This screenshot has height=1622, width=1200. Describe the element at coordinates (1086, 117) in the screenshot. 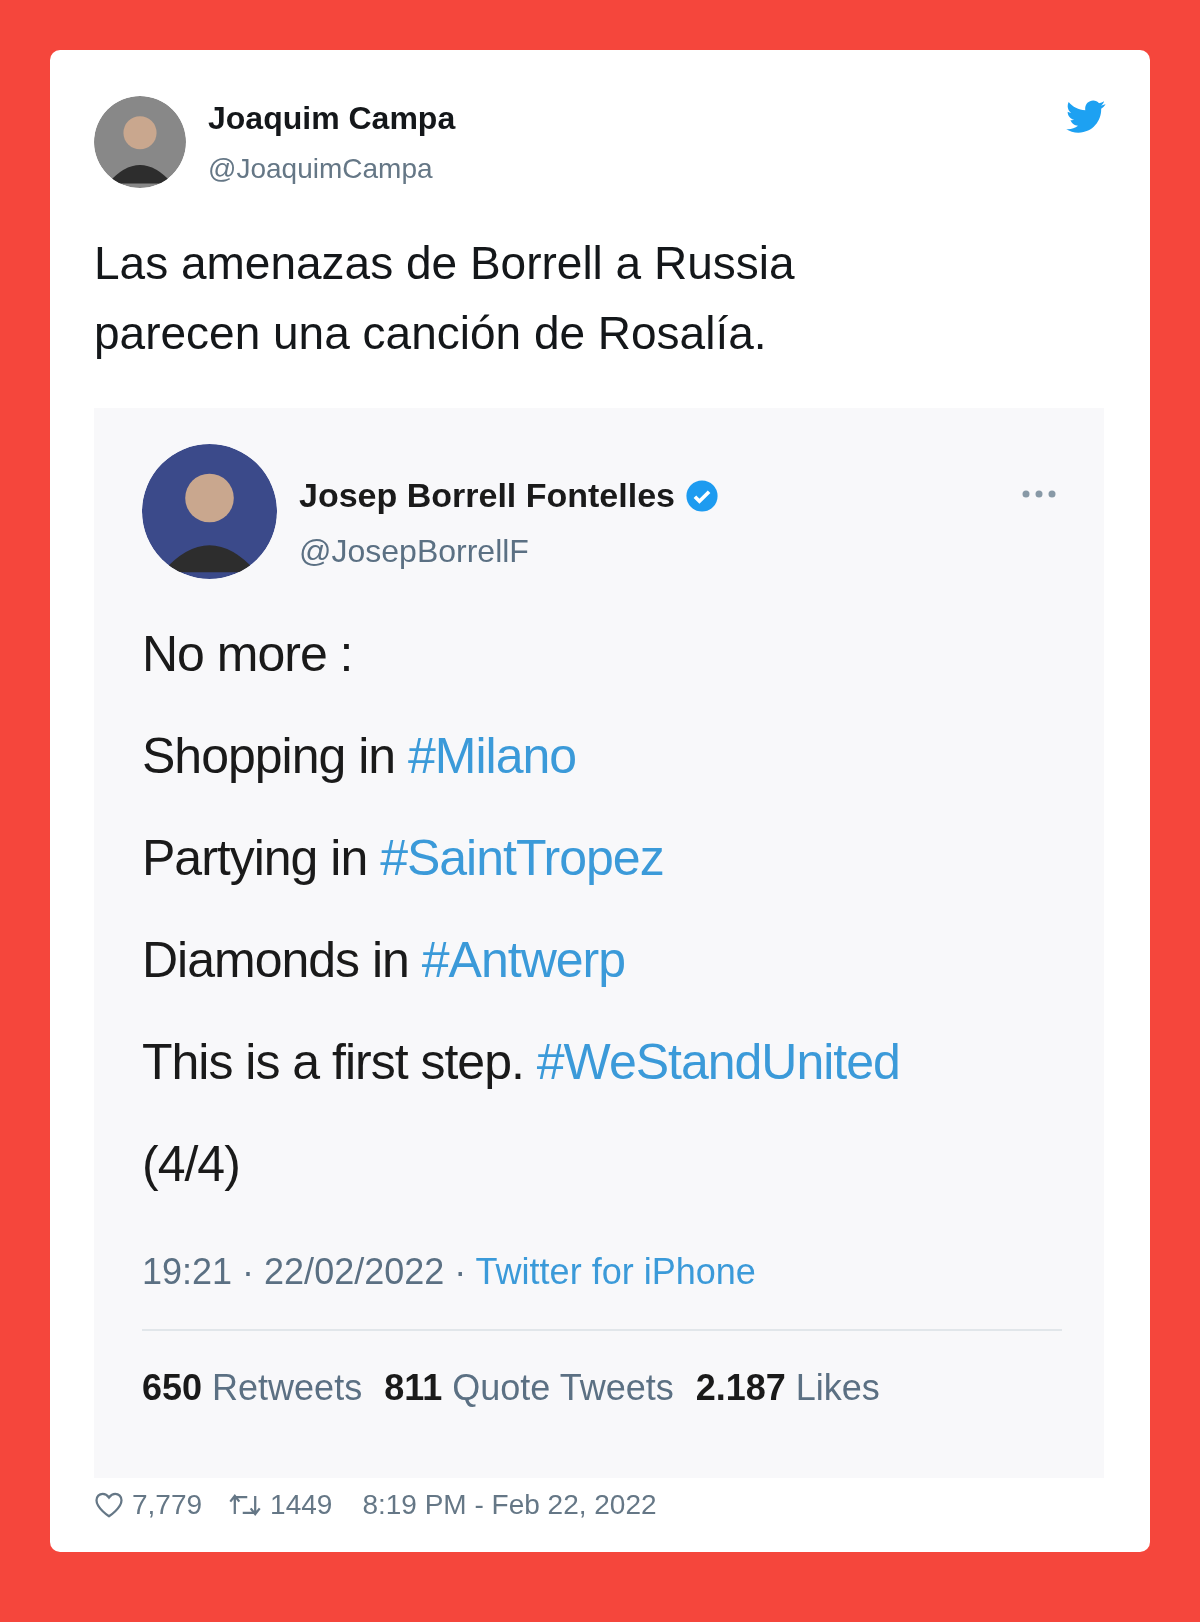

I see `bird-icon` at that location.